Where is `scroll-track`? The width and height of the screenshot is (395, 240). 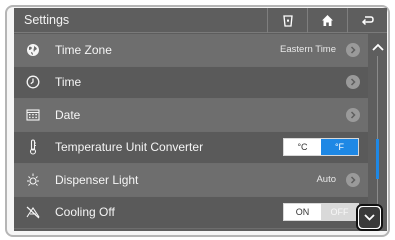
scroll-track is located at coordinates (377, 131).